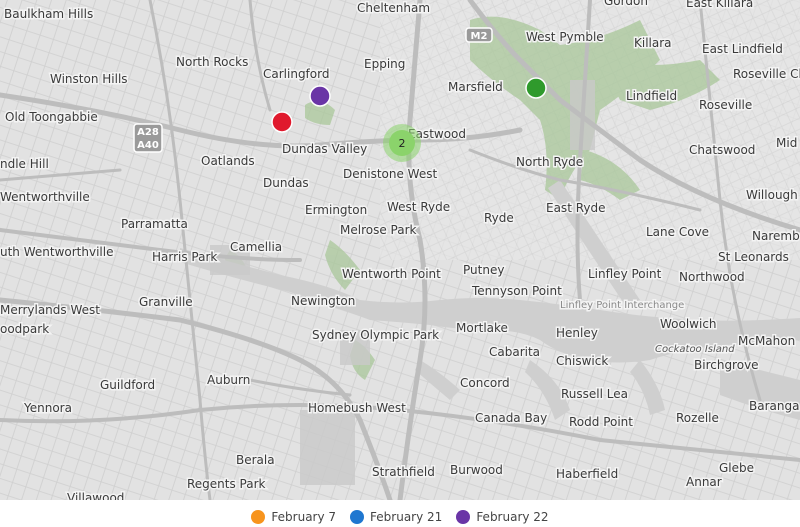 The width and height of the screenshot is (800, 527). Describe the element at coordinates (697, 418) in the screenshot. I see `suburb-label: Rozelle` at that location.